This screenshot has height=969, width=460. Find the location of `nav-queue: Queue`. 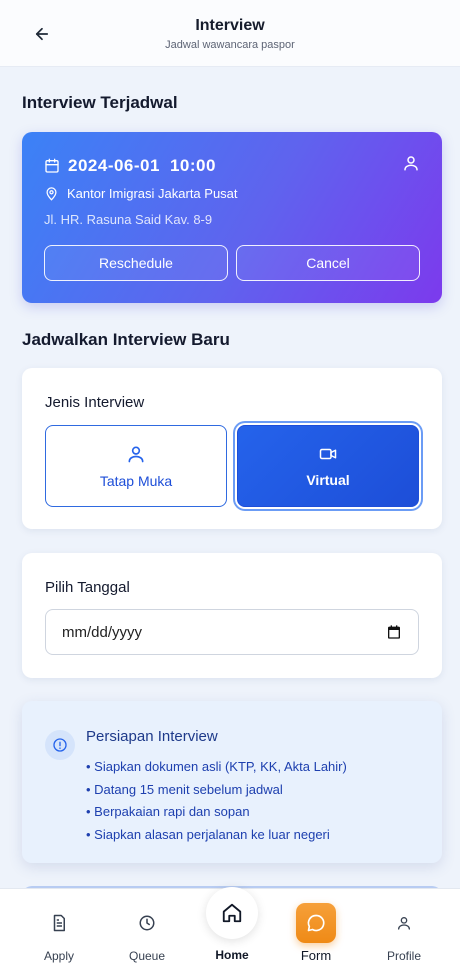

nav-queue: Queue is located at coordinates (147, 929).